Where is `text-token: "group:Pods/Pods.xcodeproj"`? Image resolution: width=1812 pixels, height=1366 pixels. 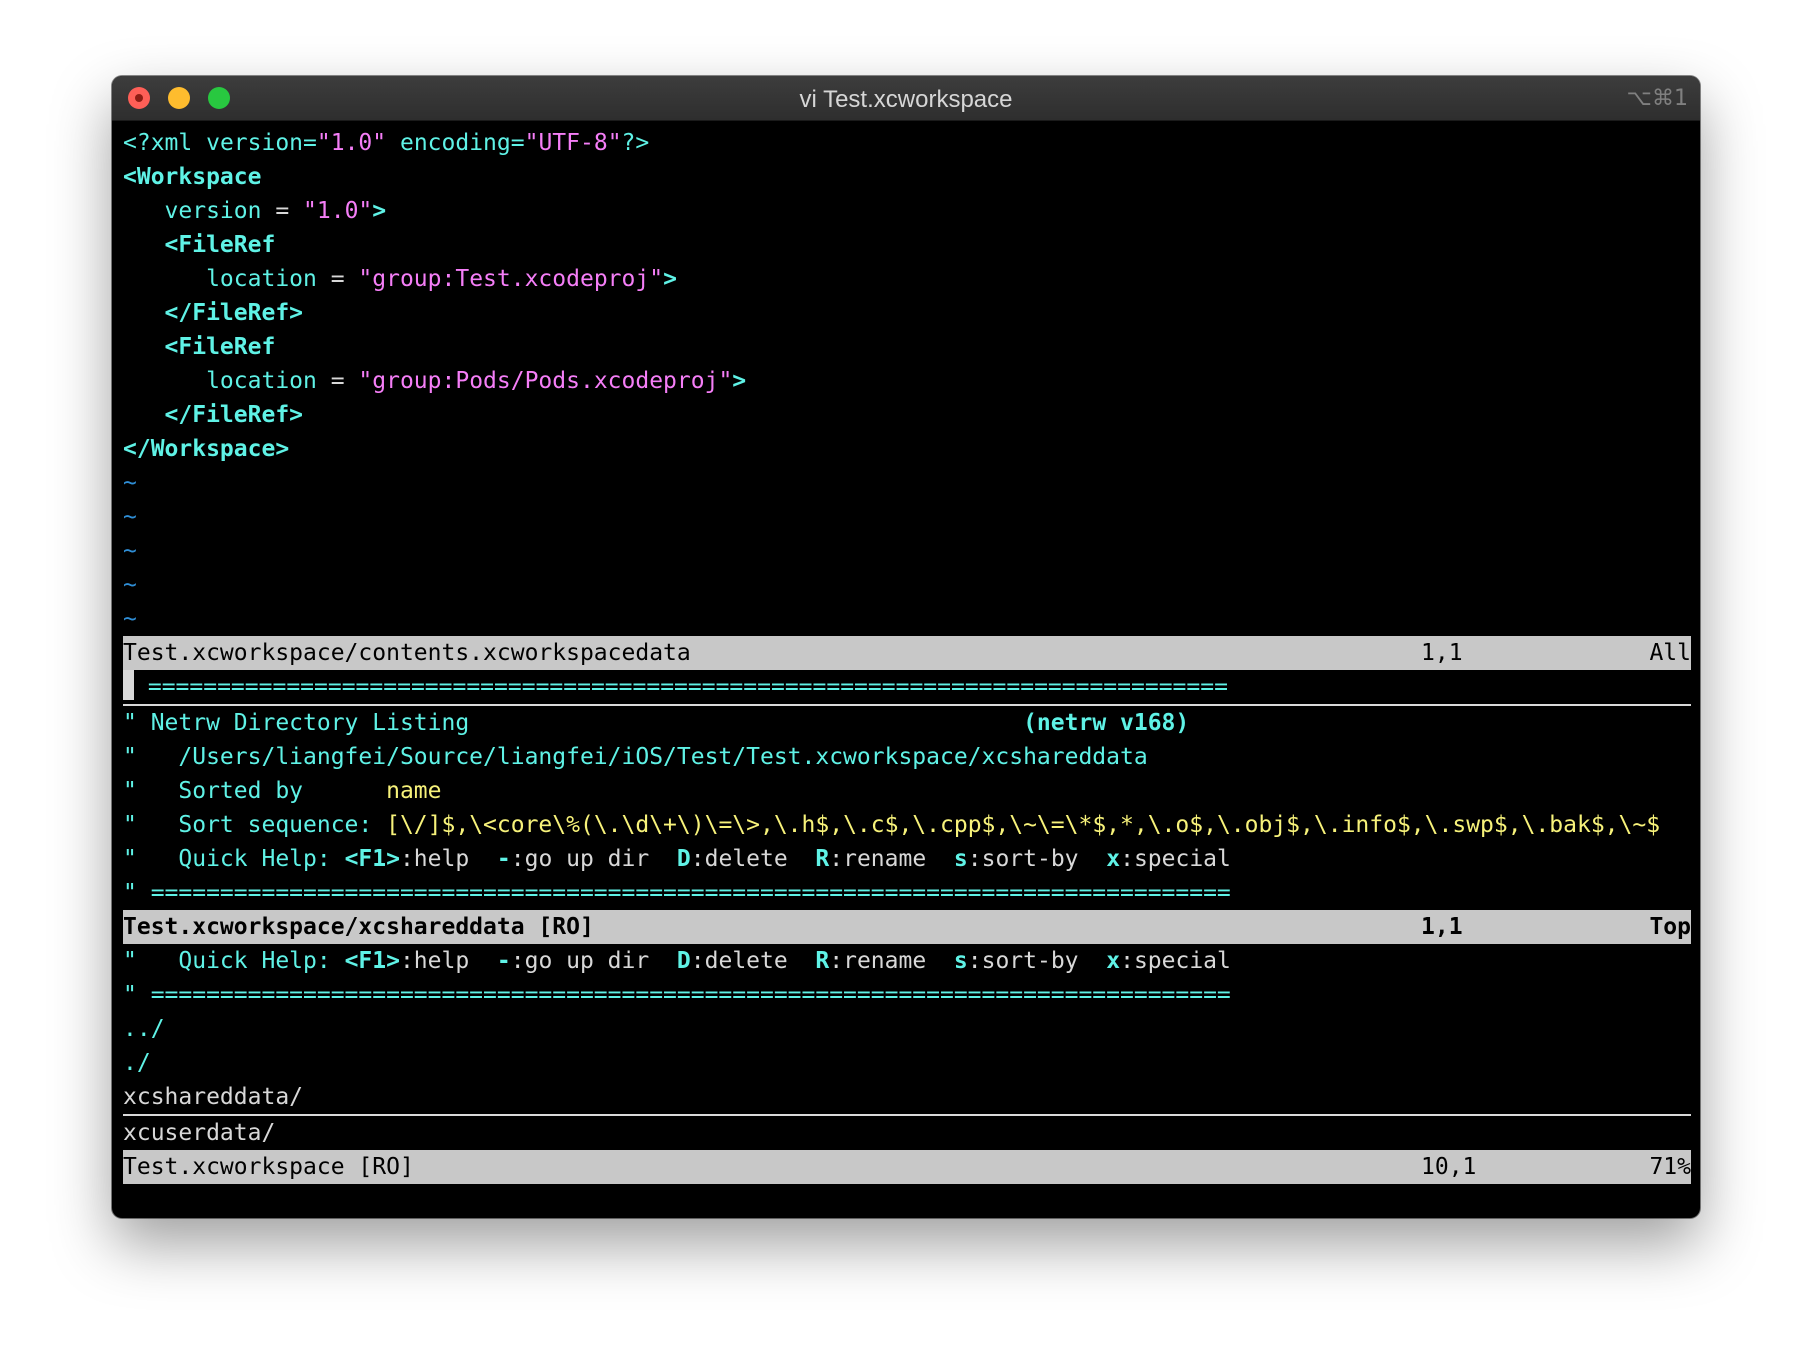 text-token: "group:Pods/Pods.xcodeproj" is located at coordinates (545, 381).